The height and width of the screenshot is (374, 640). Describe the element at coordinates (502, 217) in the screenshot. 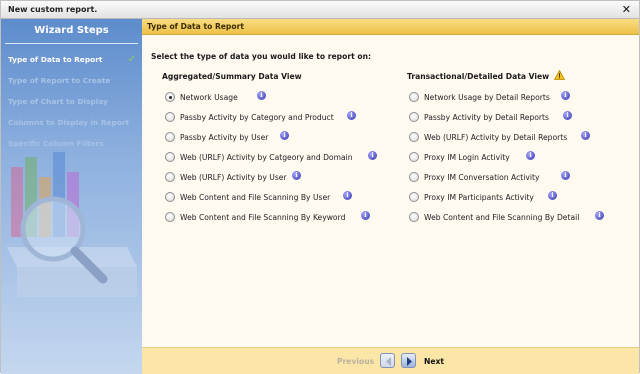

I see `option-label: Web Content and File Scanning By Detail` at that location.